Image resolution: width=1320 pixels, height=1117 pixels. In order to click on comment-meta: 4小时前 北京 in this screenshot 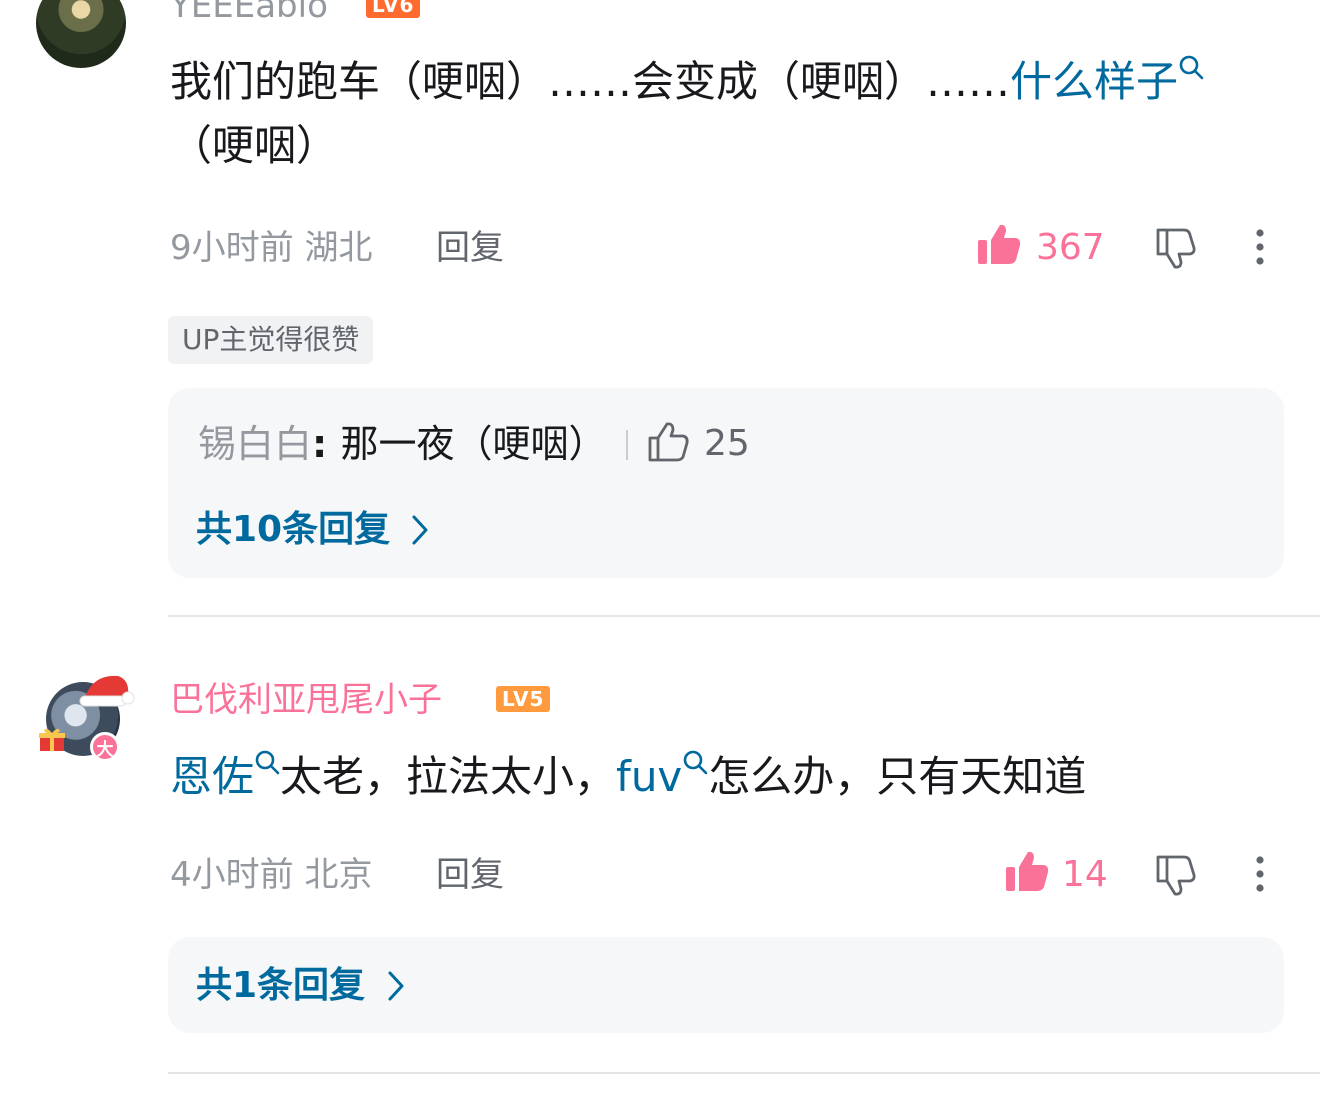, I will do `click(271, 875)`.